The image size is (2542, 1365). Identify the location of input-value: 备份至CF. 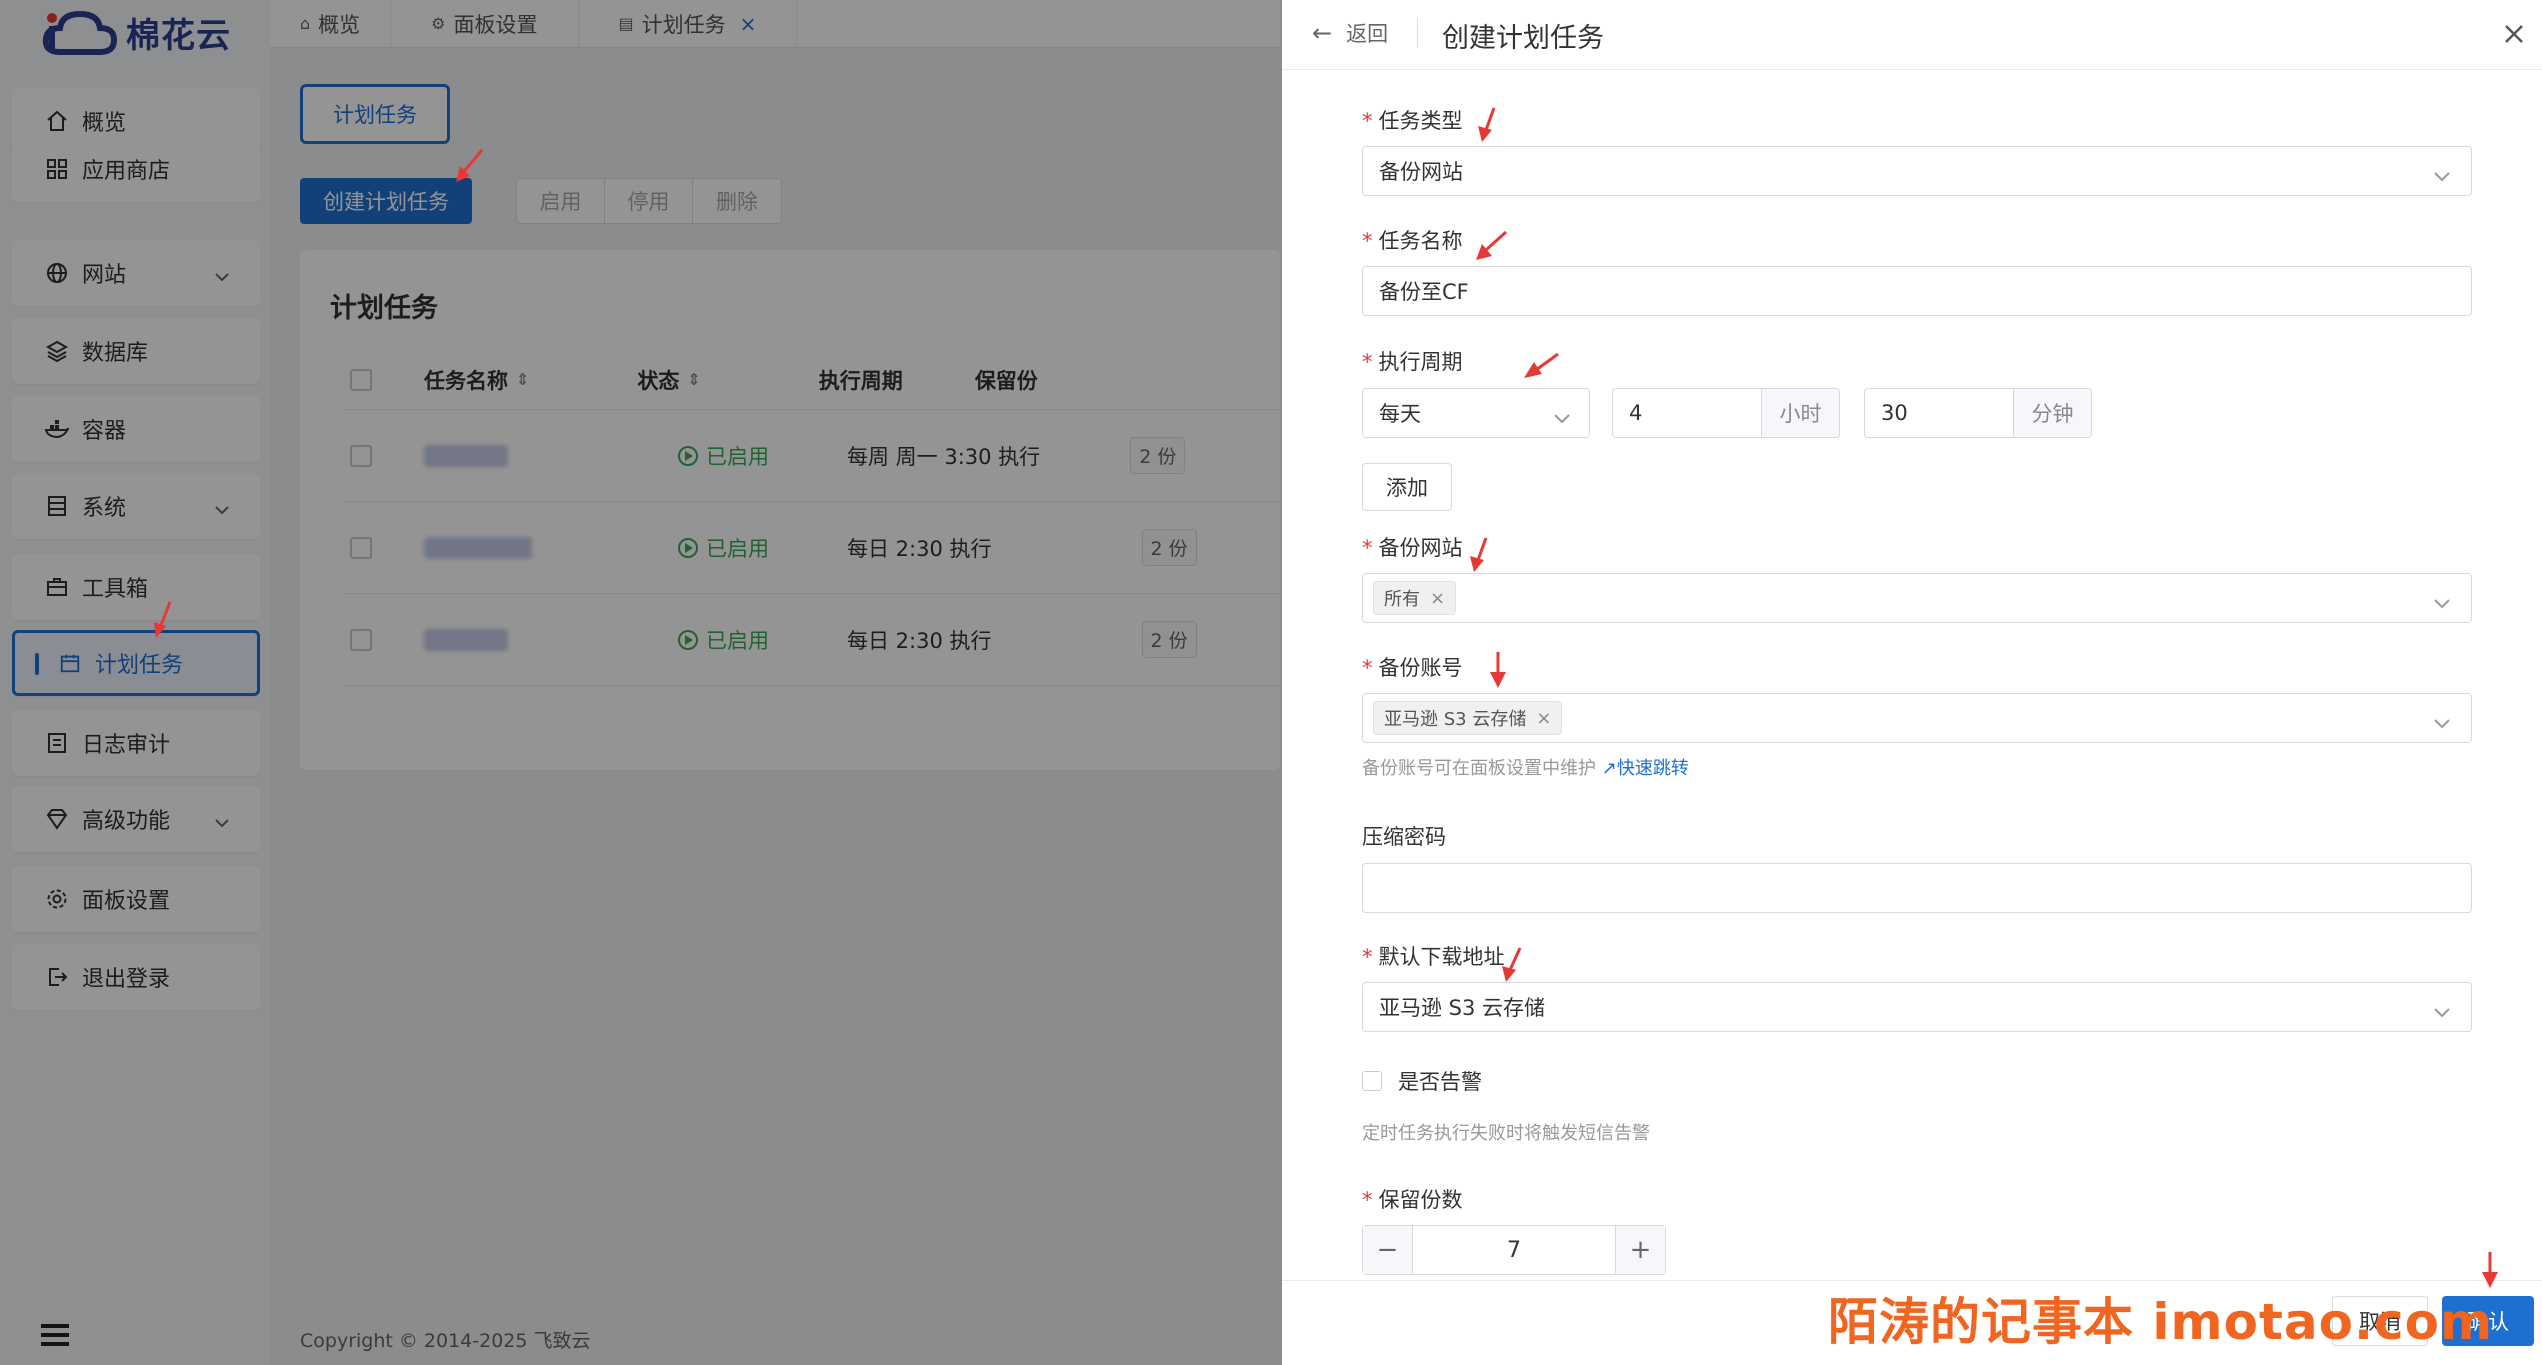
(1424, 292).